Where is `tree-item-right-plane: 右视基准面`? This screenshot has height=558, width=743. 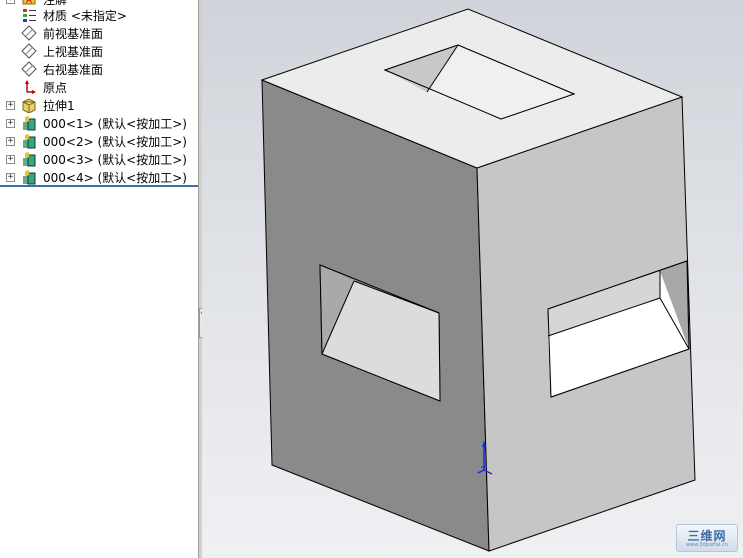
tree-item-right-plane: 右视基准面 is located at coordinates (99, 69).